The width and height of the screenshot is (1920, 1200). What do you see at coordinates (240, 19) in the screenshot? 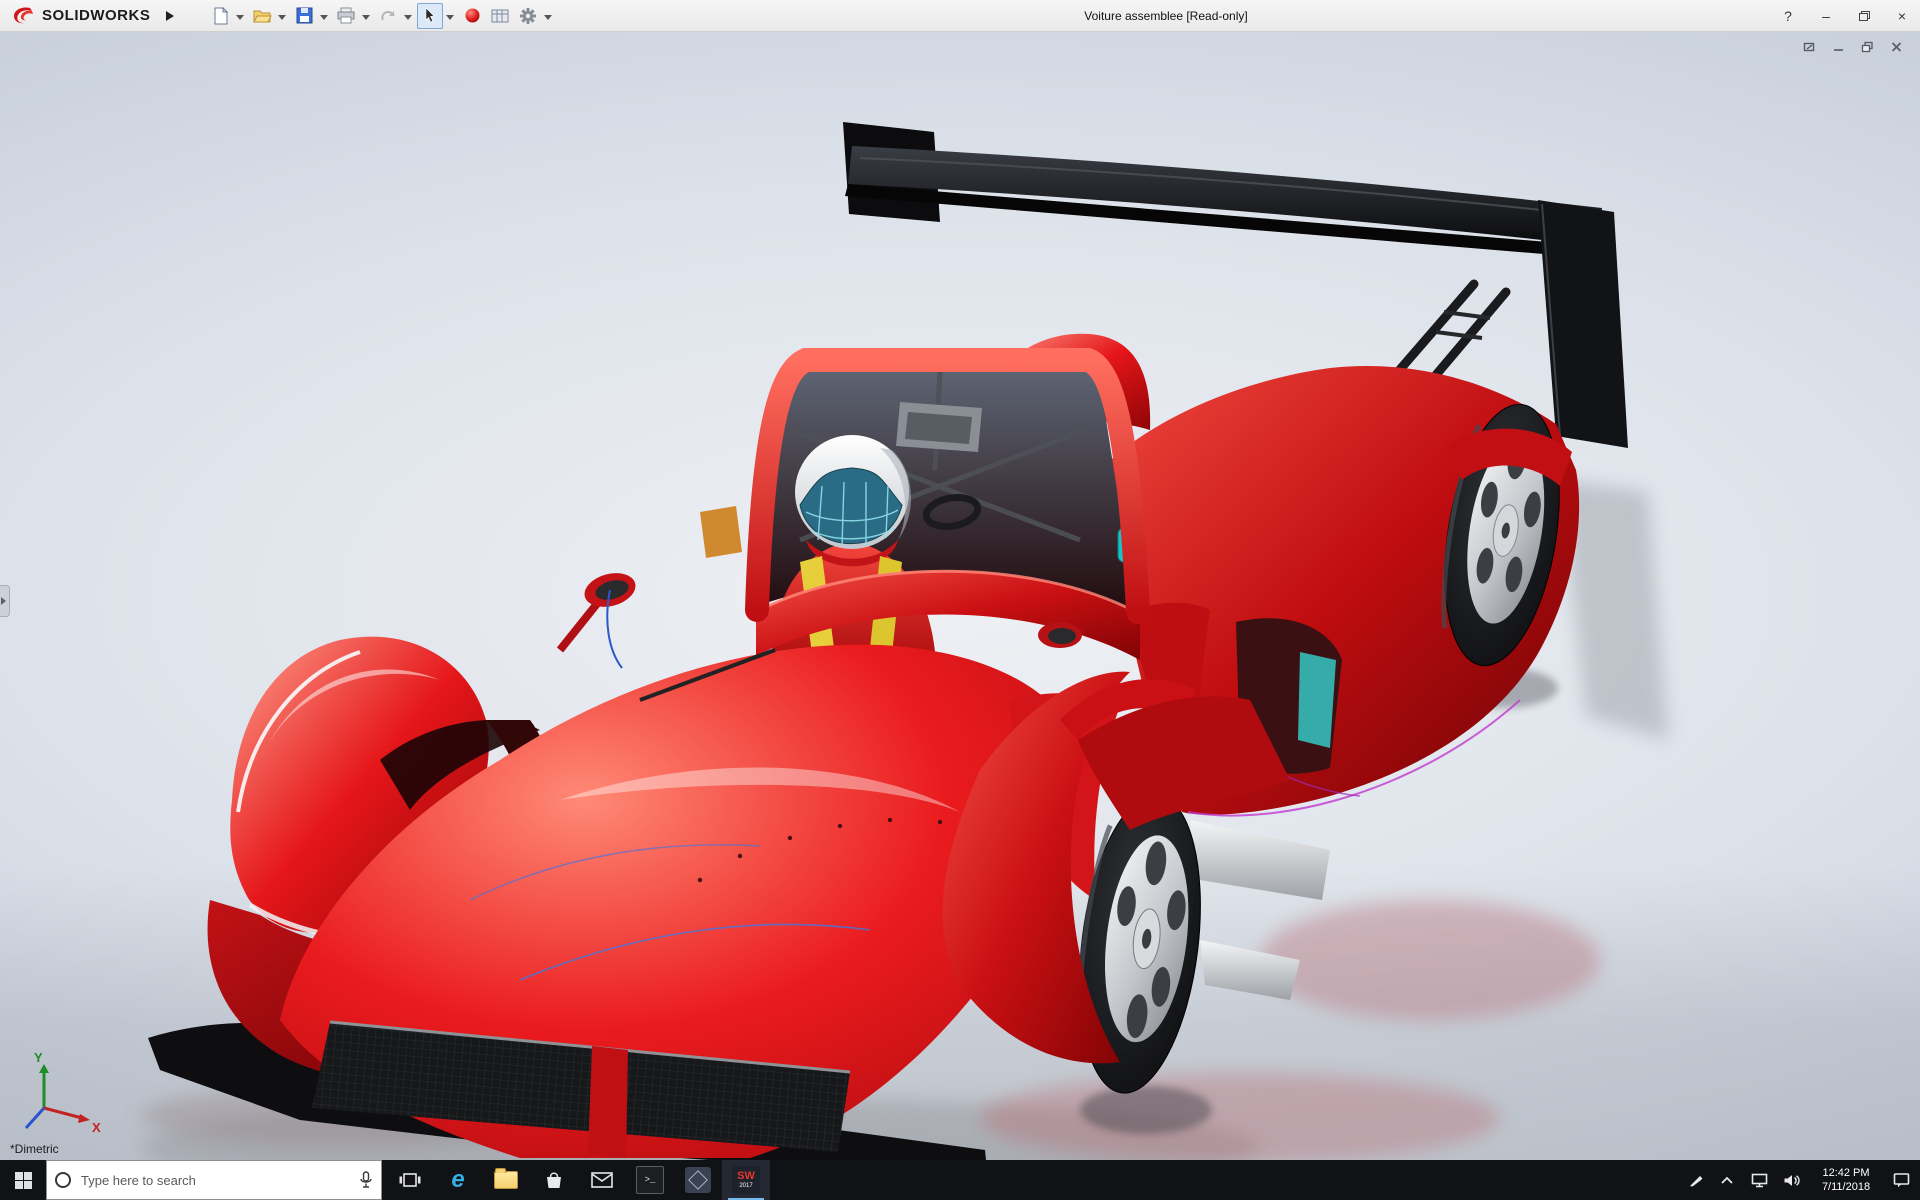
I see `new-document-caret` at bounding box center [240, 19].